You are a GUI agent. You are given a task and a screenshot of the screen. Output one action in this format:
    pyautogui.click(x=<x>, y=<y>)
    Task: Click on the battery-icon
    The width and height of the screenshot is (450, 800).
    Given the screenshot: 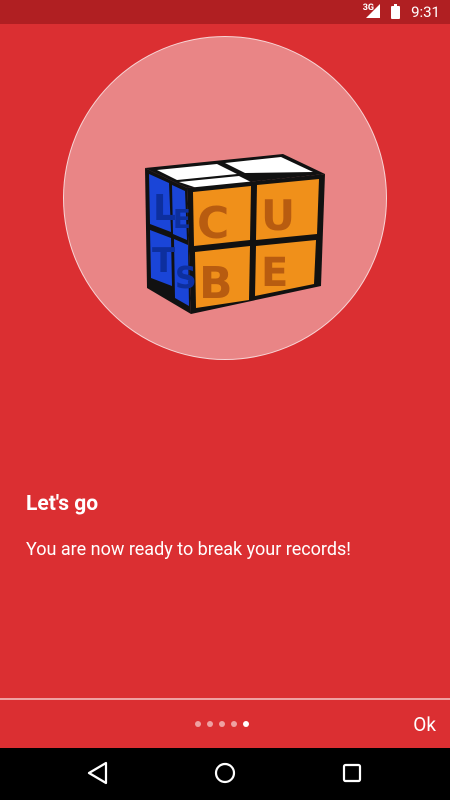 What is the action you would take?
    pyautogui.click(x=395, y=11)
    